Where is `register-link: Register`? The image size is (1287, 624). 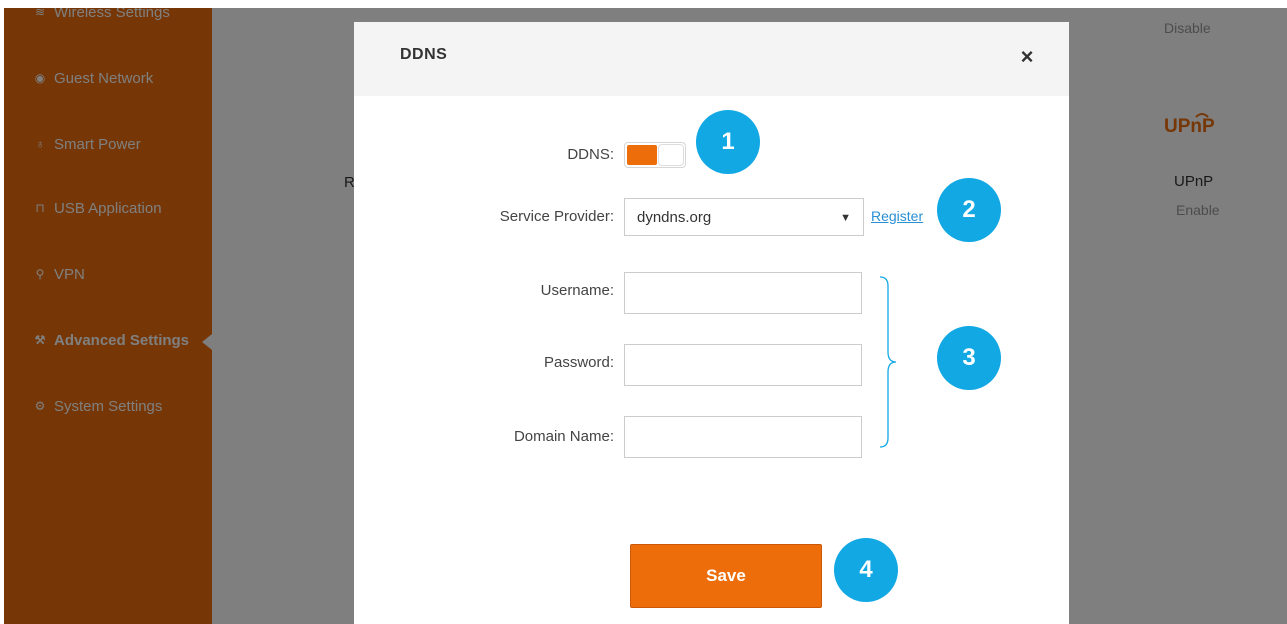
register-link: Register is located at coordinates (897, 216).